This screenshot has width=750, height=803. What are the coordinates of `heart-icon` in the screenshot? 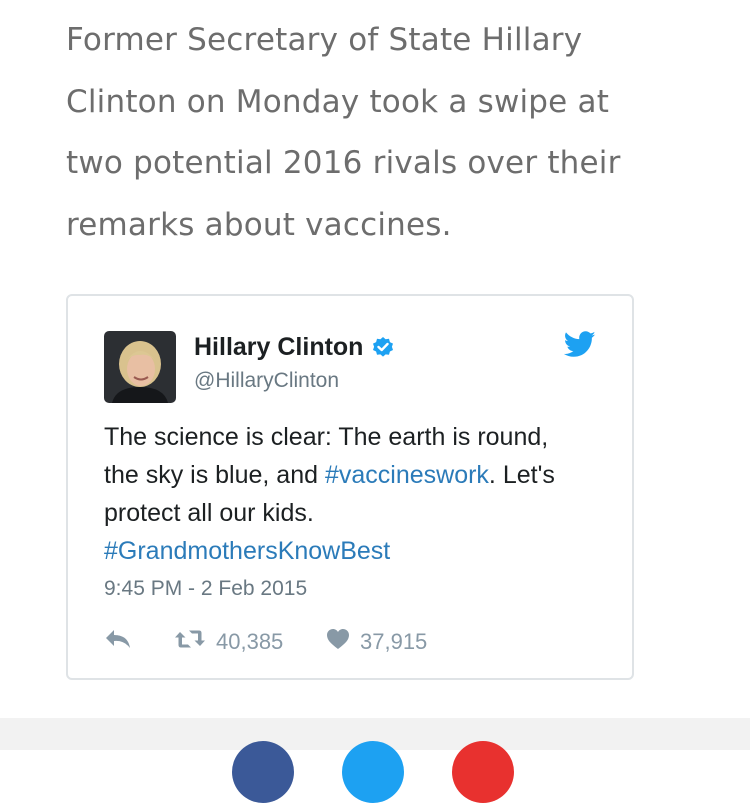 It's located at (343, 642).